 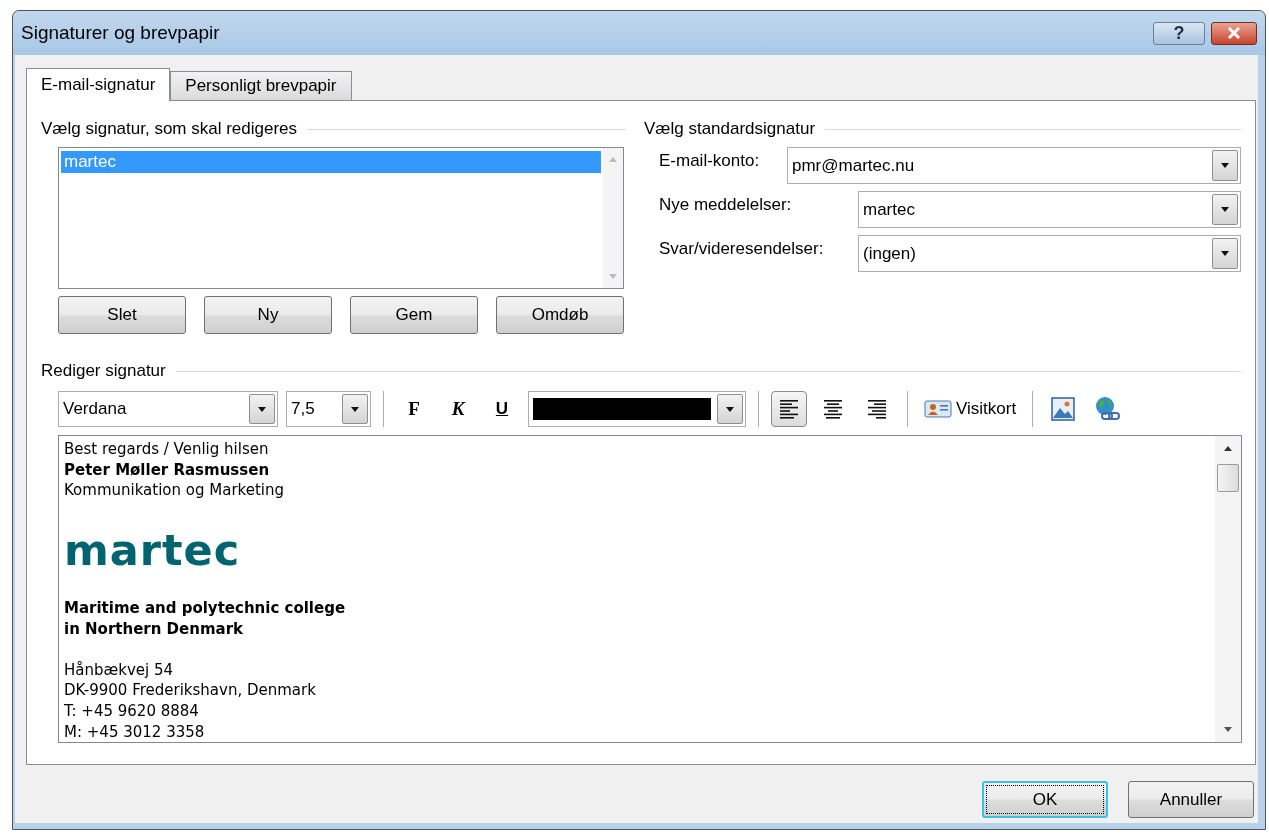 I want to click on close-button, so click(x=1234, y=33).